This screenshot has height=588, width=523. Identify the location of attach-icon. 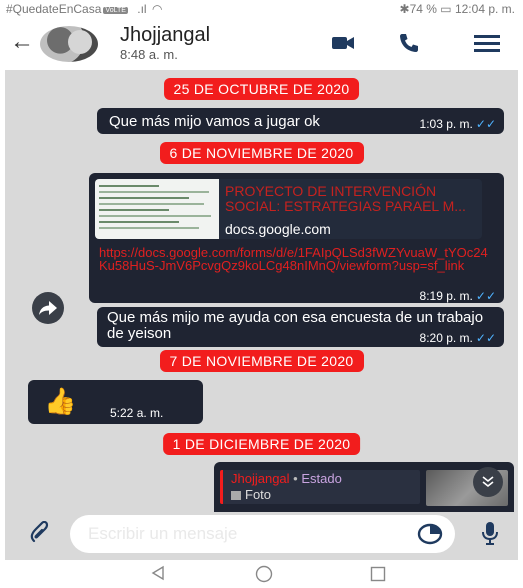
(39, 535).